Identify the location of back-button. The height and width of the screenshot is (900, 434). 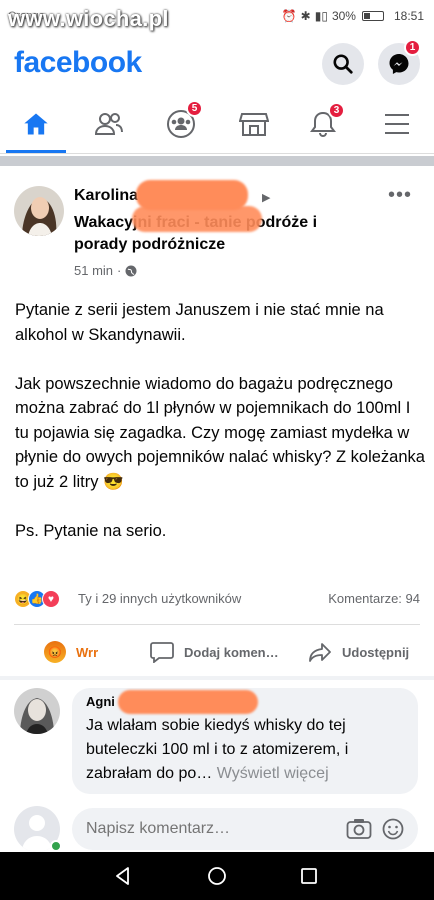
(123, 876).